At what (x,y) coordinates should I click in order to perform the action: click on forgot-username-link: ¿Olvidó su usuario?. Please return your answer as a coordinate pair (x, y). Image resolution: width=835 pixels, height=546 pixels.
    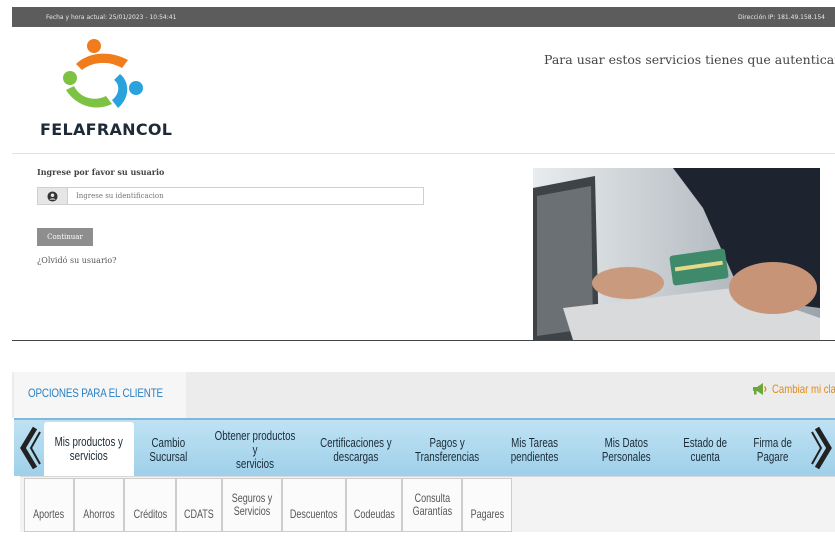
    Looking at the image, I should click on (76, 260).